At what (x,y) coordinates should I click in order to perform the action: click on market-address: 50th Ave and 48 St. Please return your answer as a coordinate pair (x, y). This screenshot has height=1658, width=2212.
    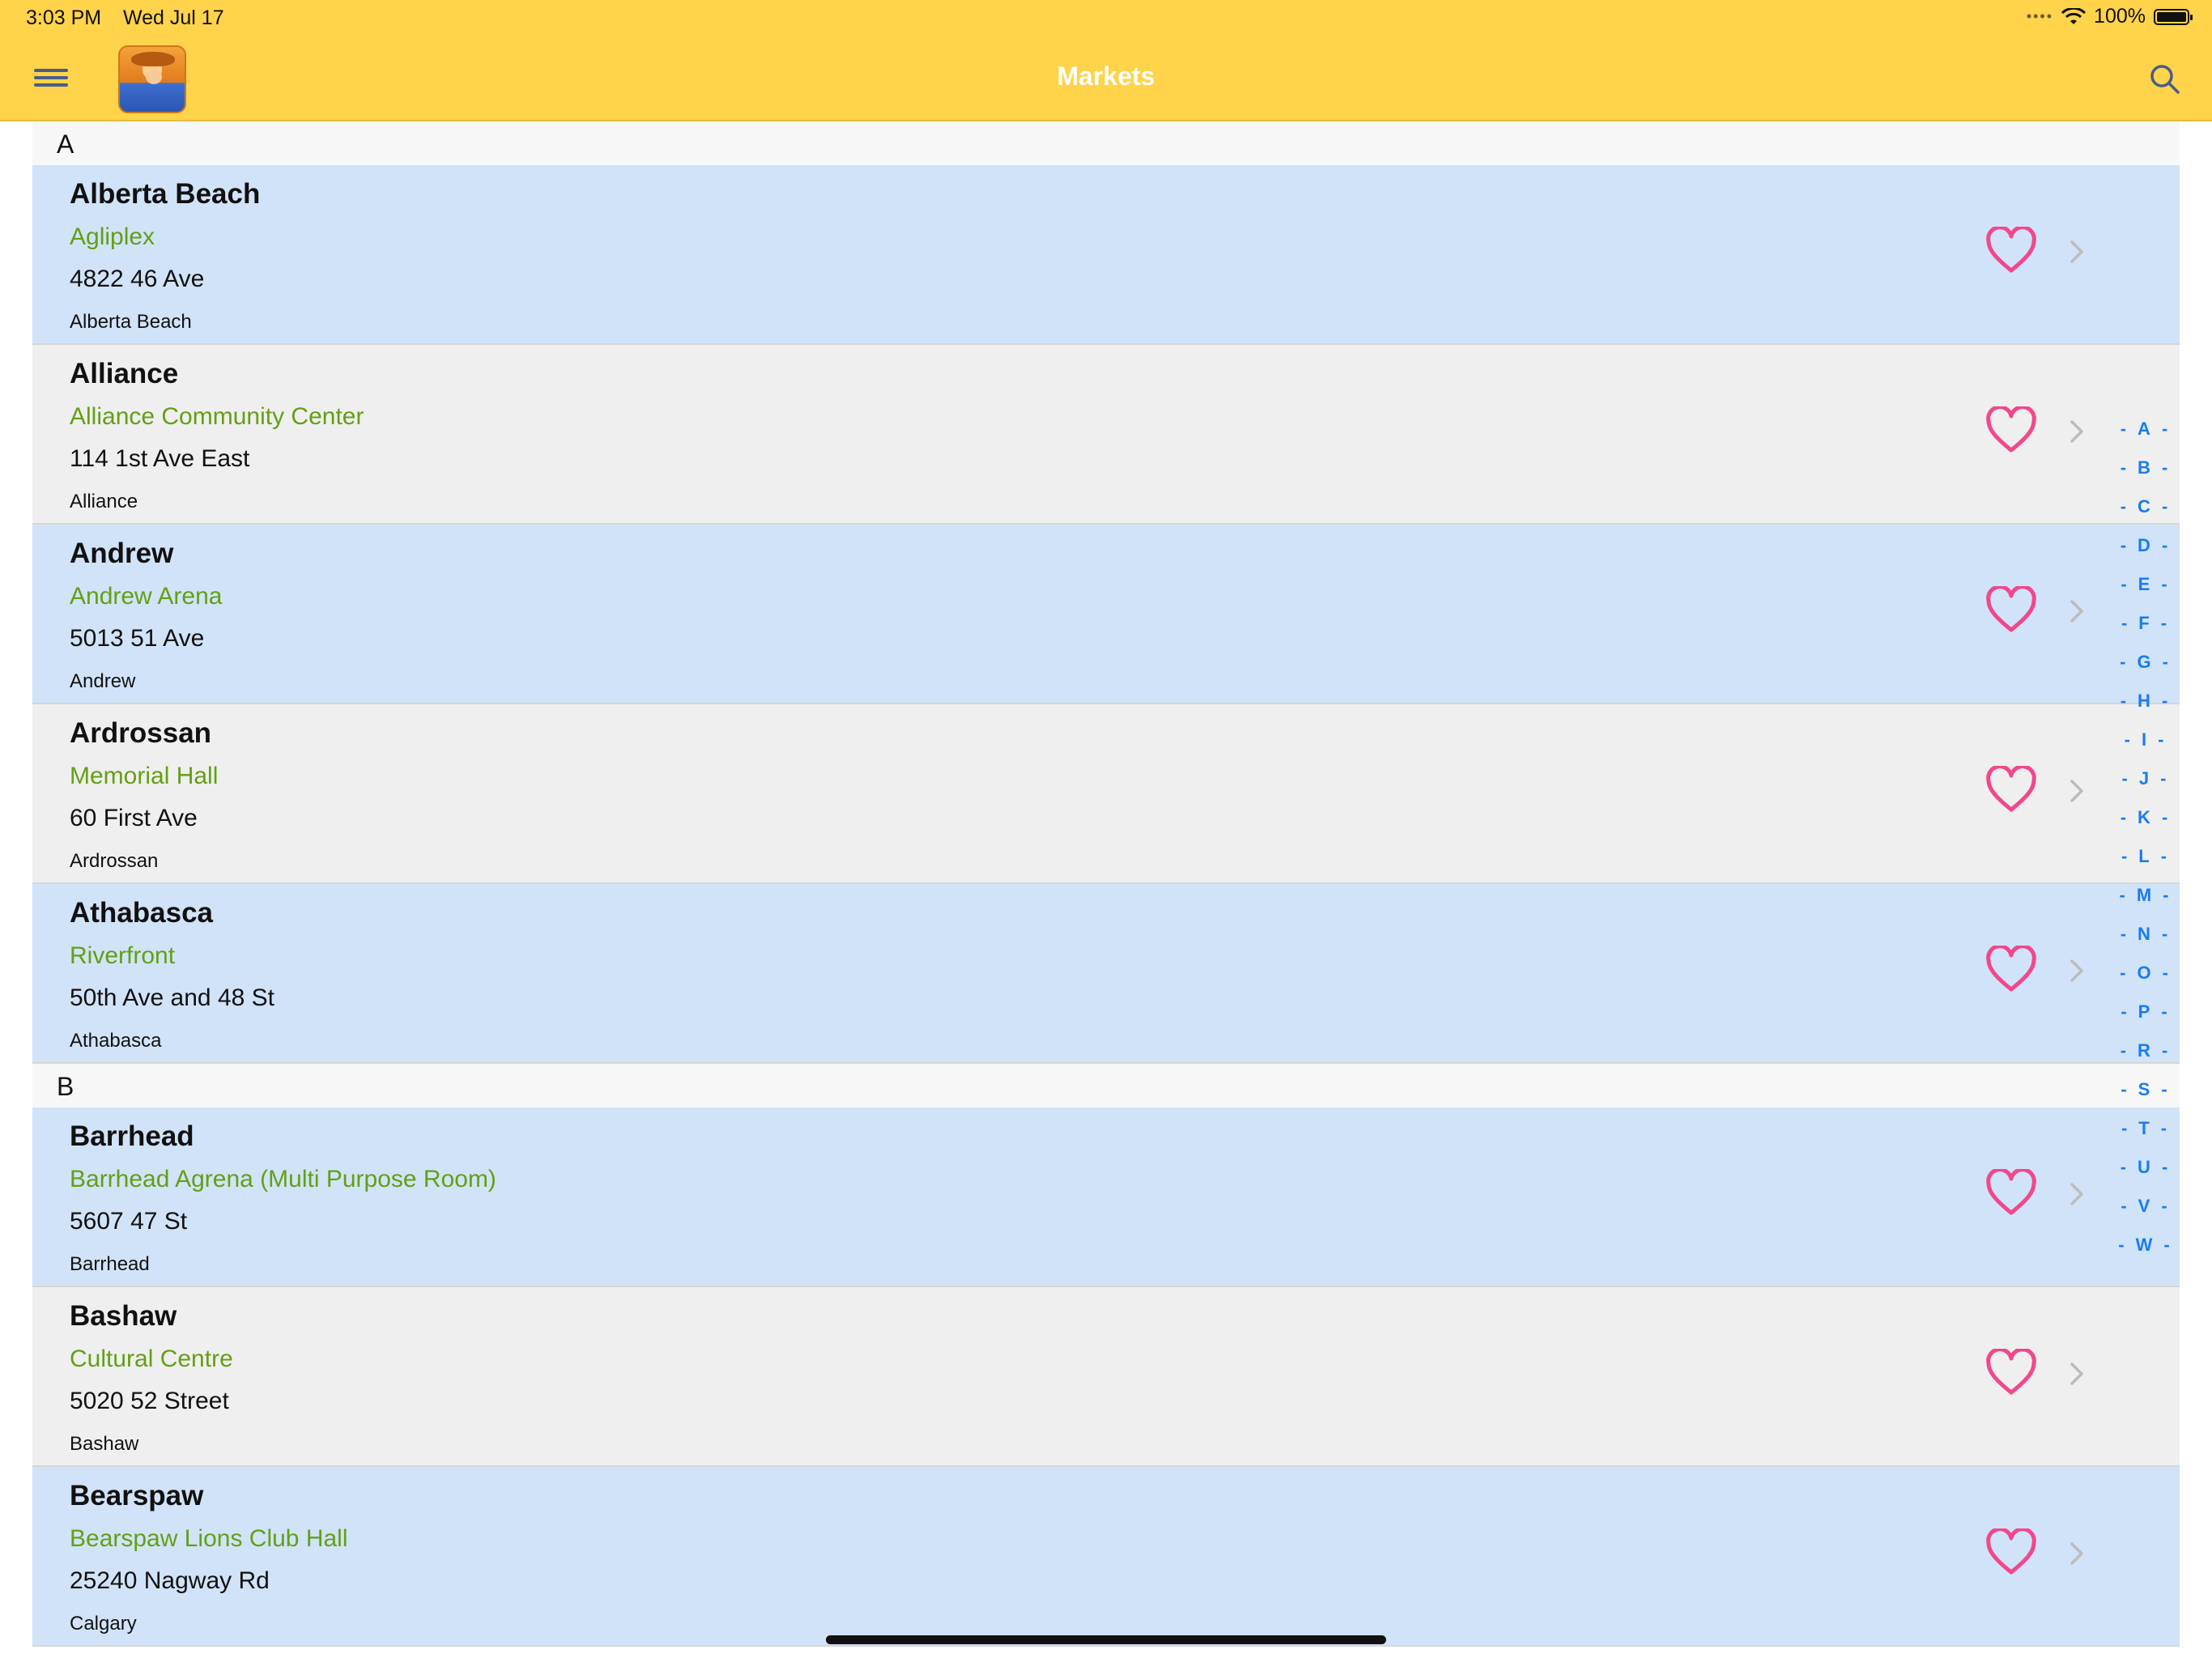
    Looking at the image, I should click on (172, 997).